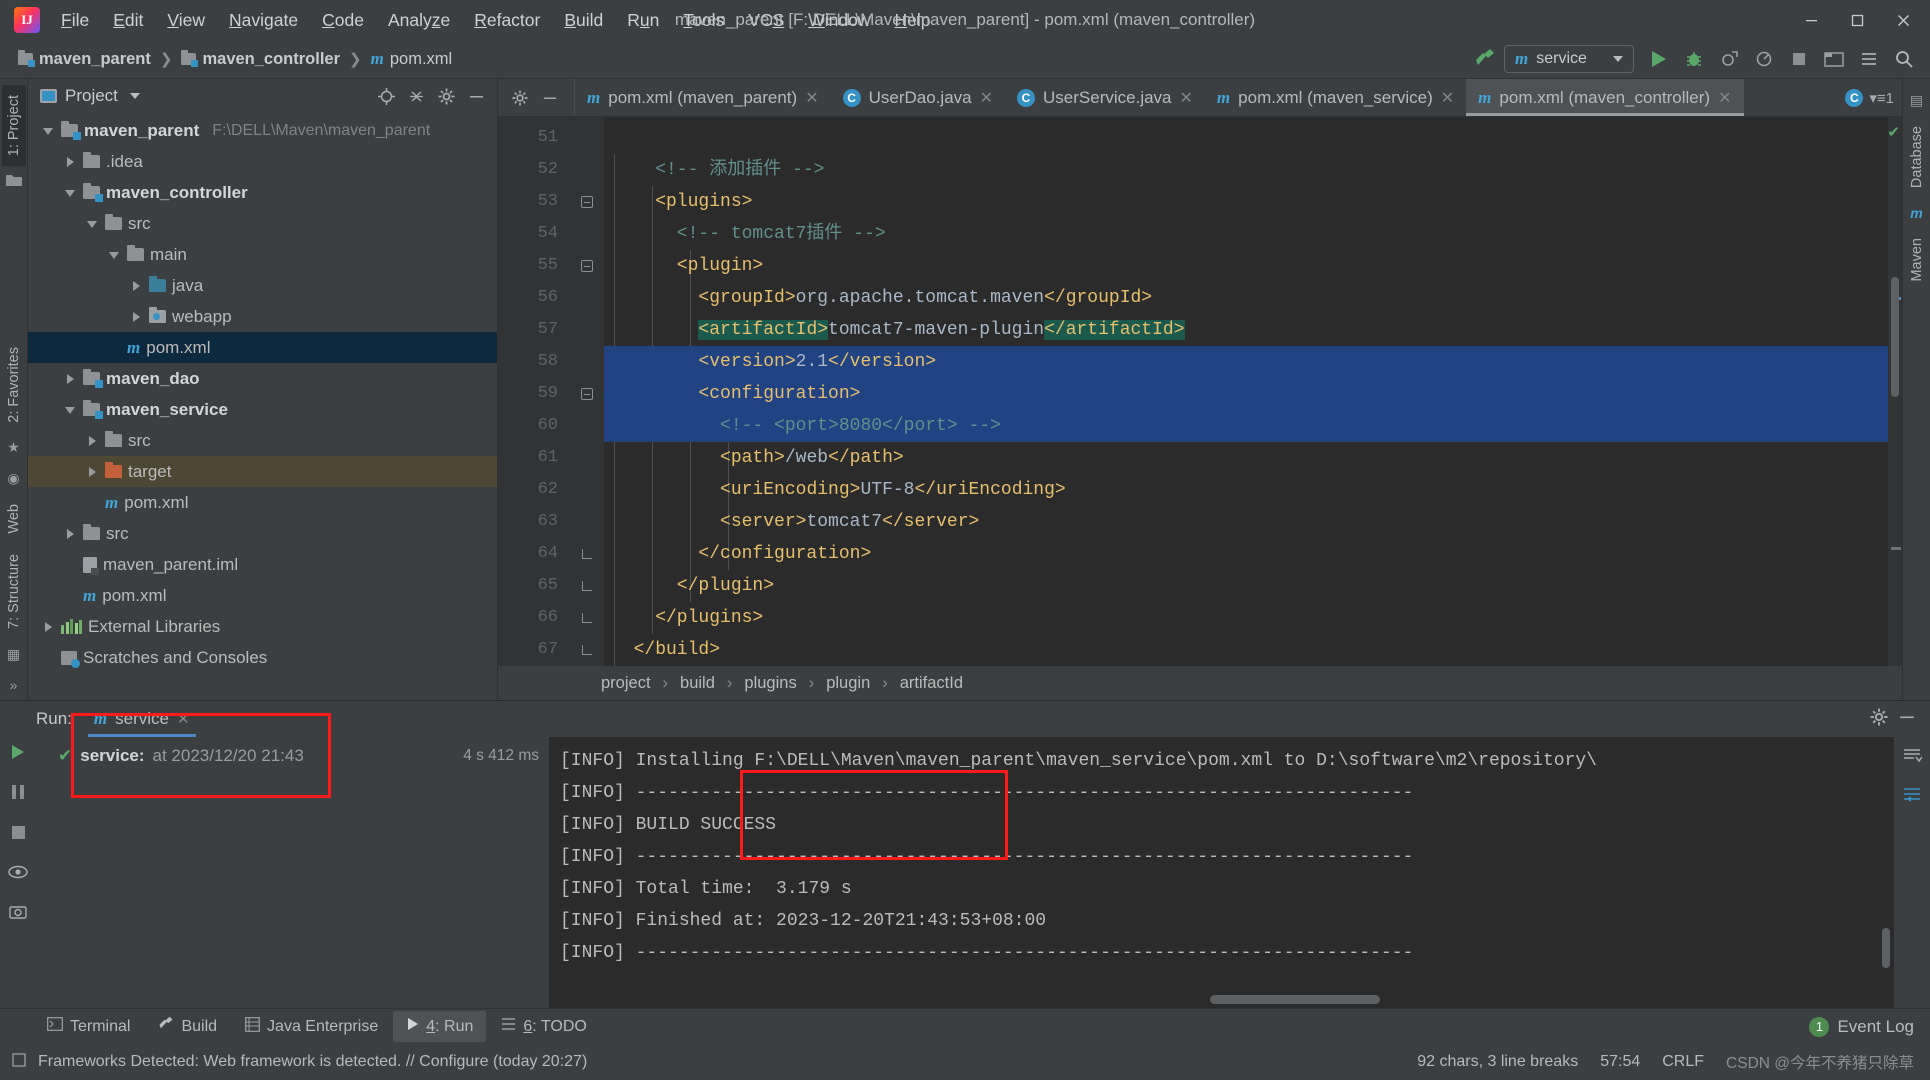  What do you see at coordinates (583, 20) in the screenshot?
I see `menu-item-build: Build` at bounding box center [583, 20].